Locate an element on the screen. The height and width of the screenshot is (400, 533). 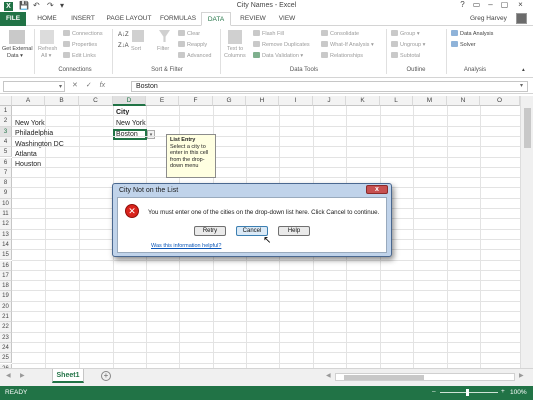
relationships-button: Relationships is located at coordinates (342, 55).